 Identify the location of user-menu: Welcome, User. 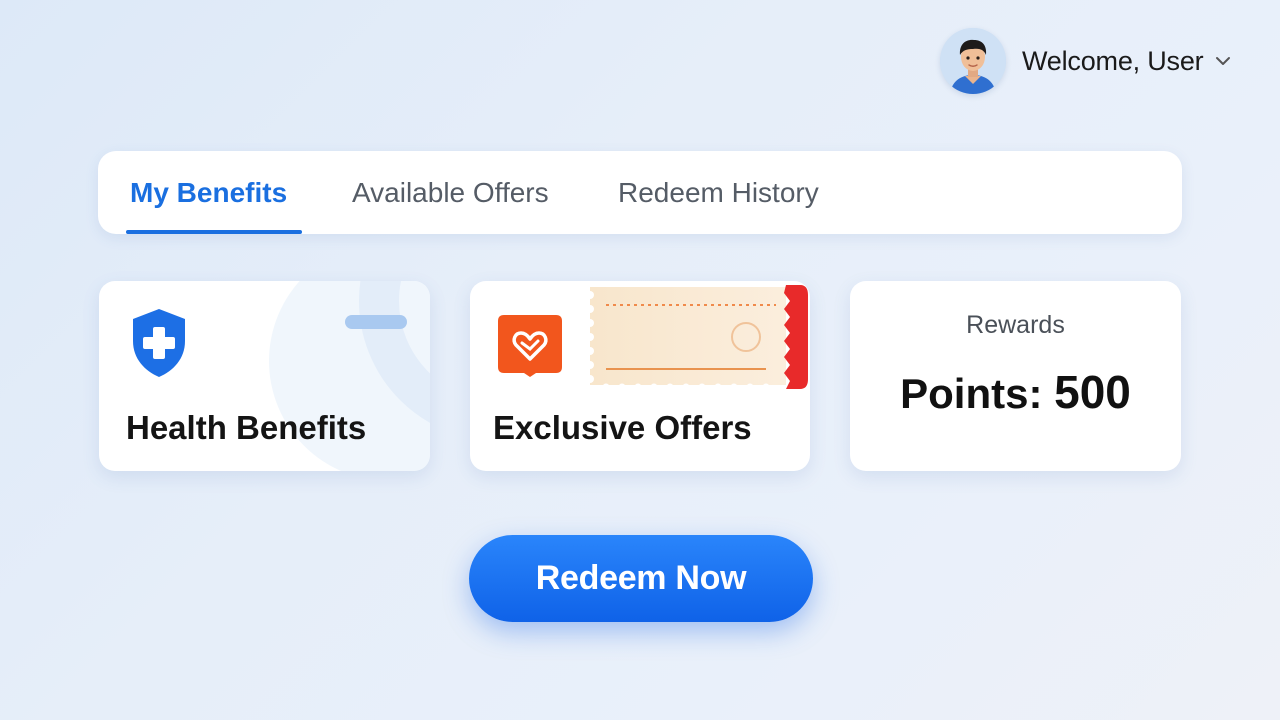
(1086, 61).